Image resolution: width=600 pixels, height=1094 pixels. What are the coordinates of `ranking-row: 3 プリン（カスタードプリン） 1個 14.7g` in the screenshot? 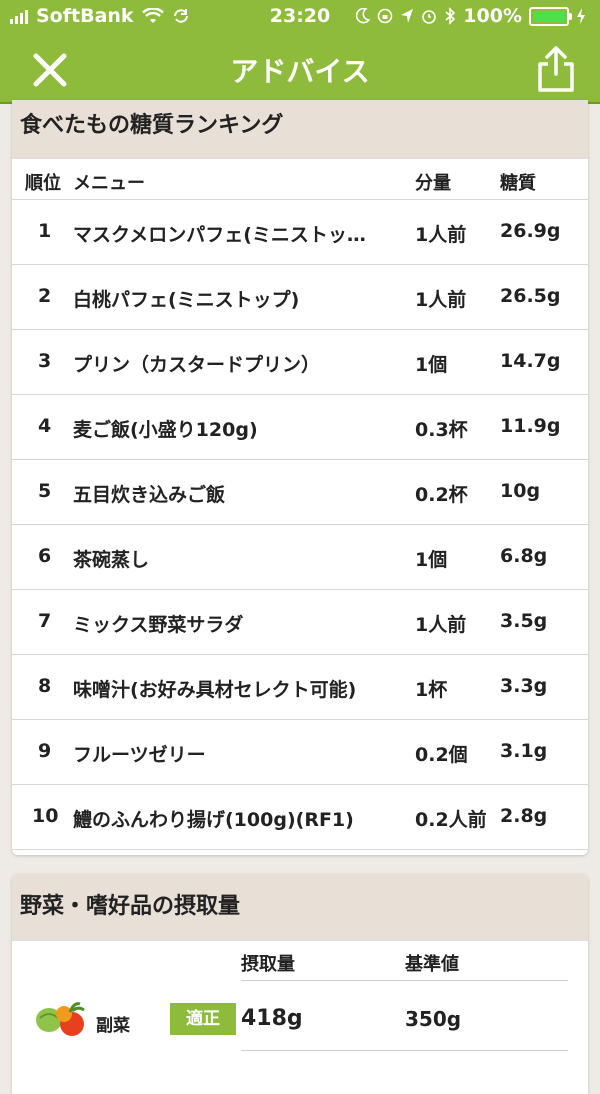 It's located at (300, 361).